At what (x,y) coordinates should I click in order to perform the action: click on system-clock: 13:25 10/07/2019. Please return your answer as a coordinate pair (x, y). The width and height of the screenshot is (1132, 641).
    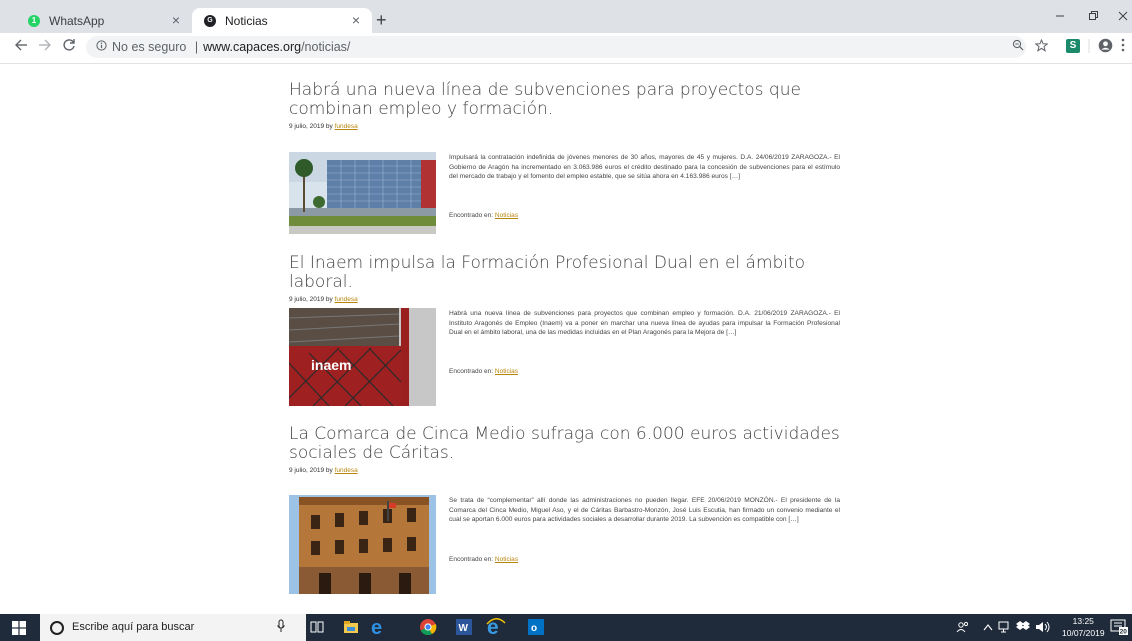
    Looking at the image, I should click on (1083, 627).